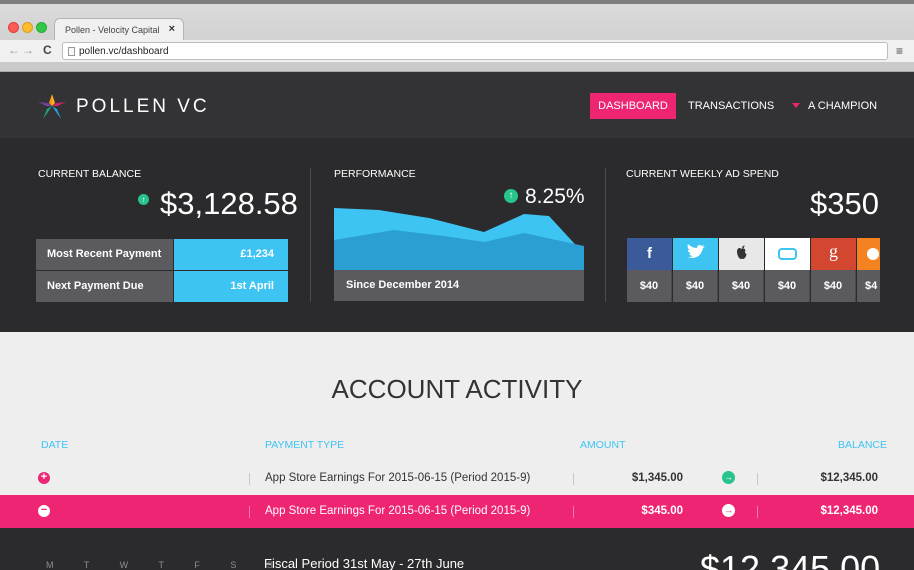  I want to click on back-arrow-icon: ←, so click(14, 50).